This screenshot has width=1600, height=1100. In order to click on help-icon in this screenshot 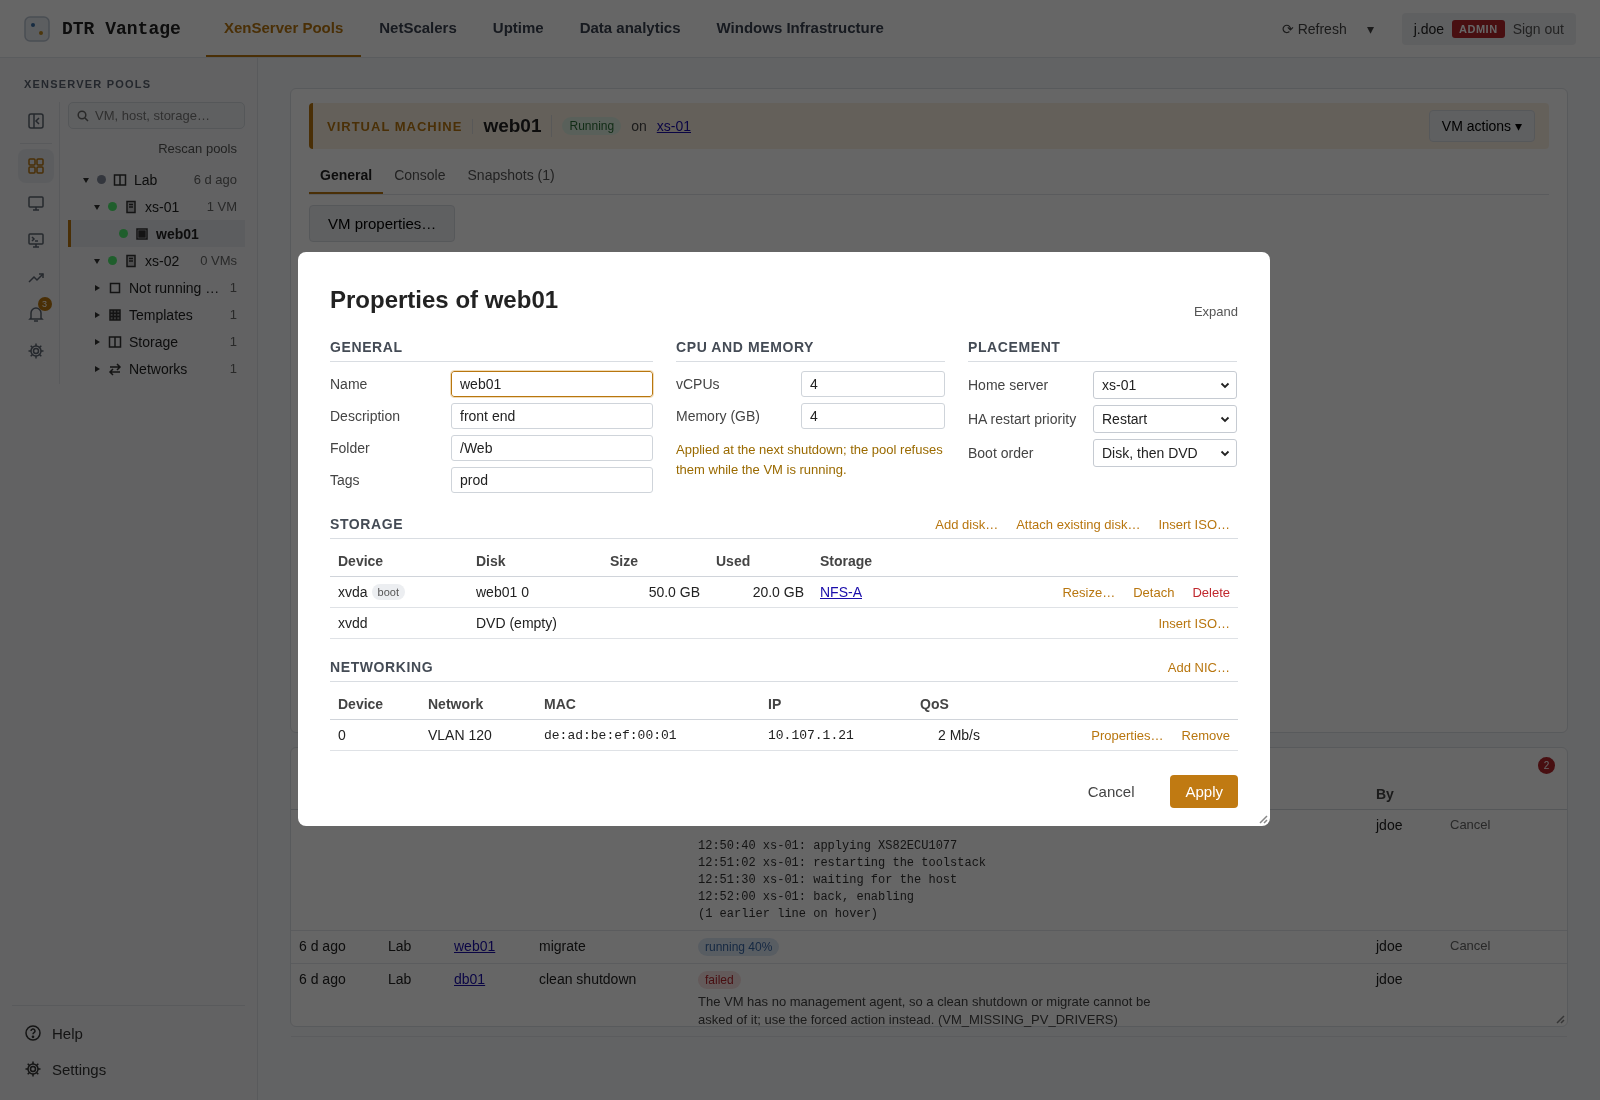, I will do `click(33, 1033)`.